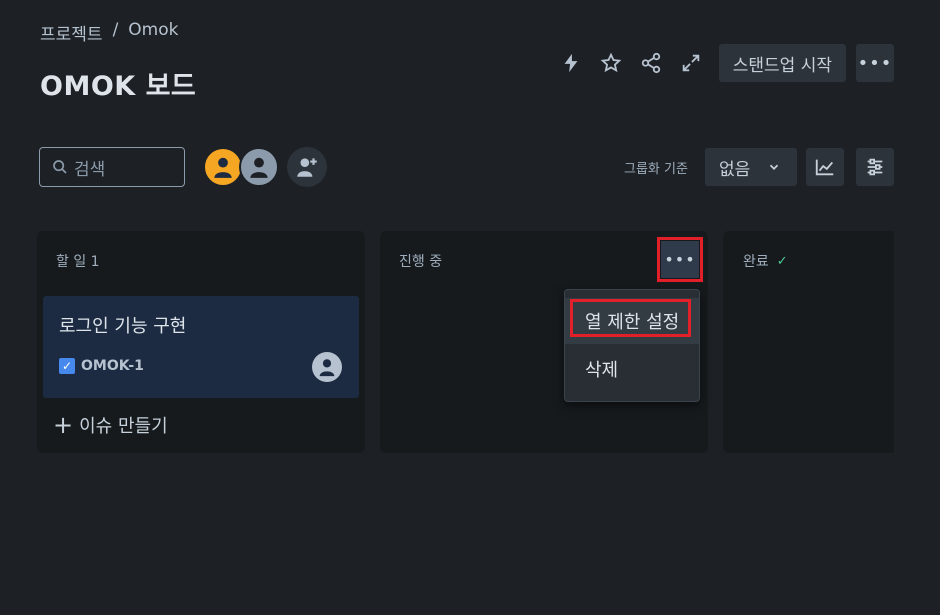  Describe the element at coordinates (782, 261) in the screenshot. I see `check-icon: ✓` at that location.